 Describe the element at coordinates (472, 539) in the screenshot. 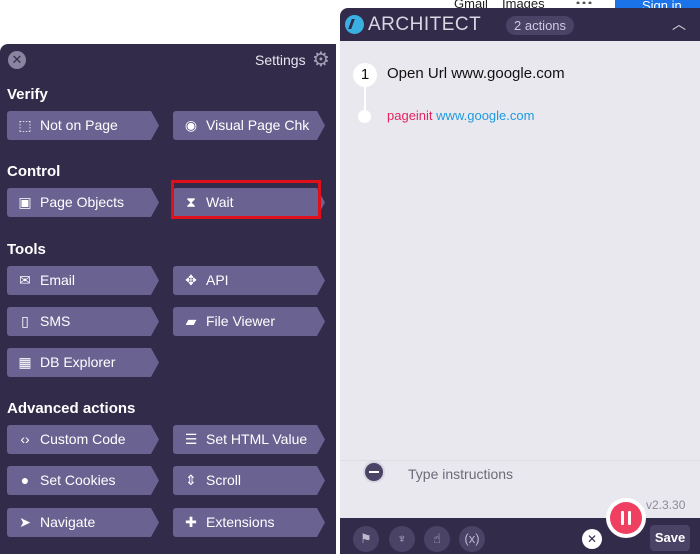

I see `variables-button: (x)` at that location.